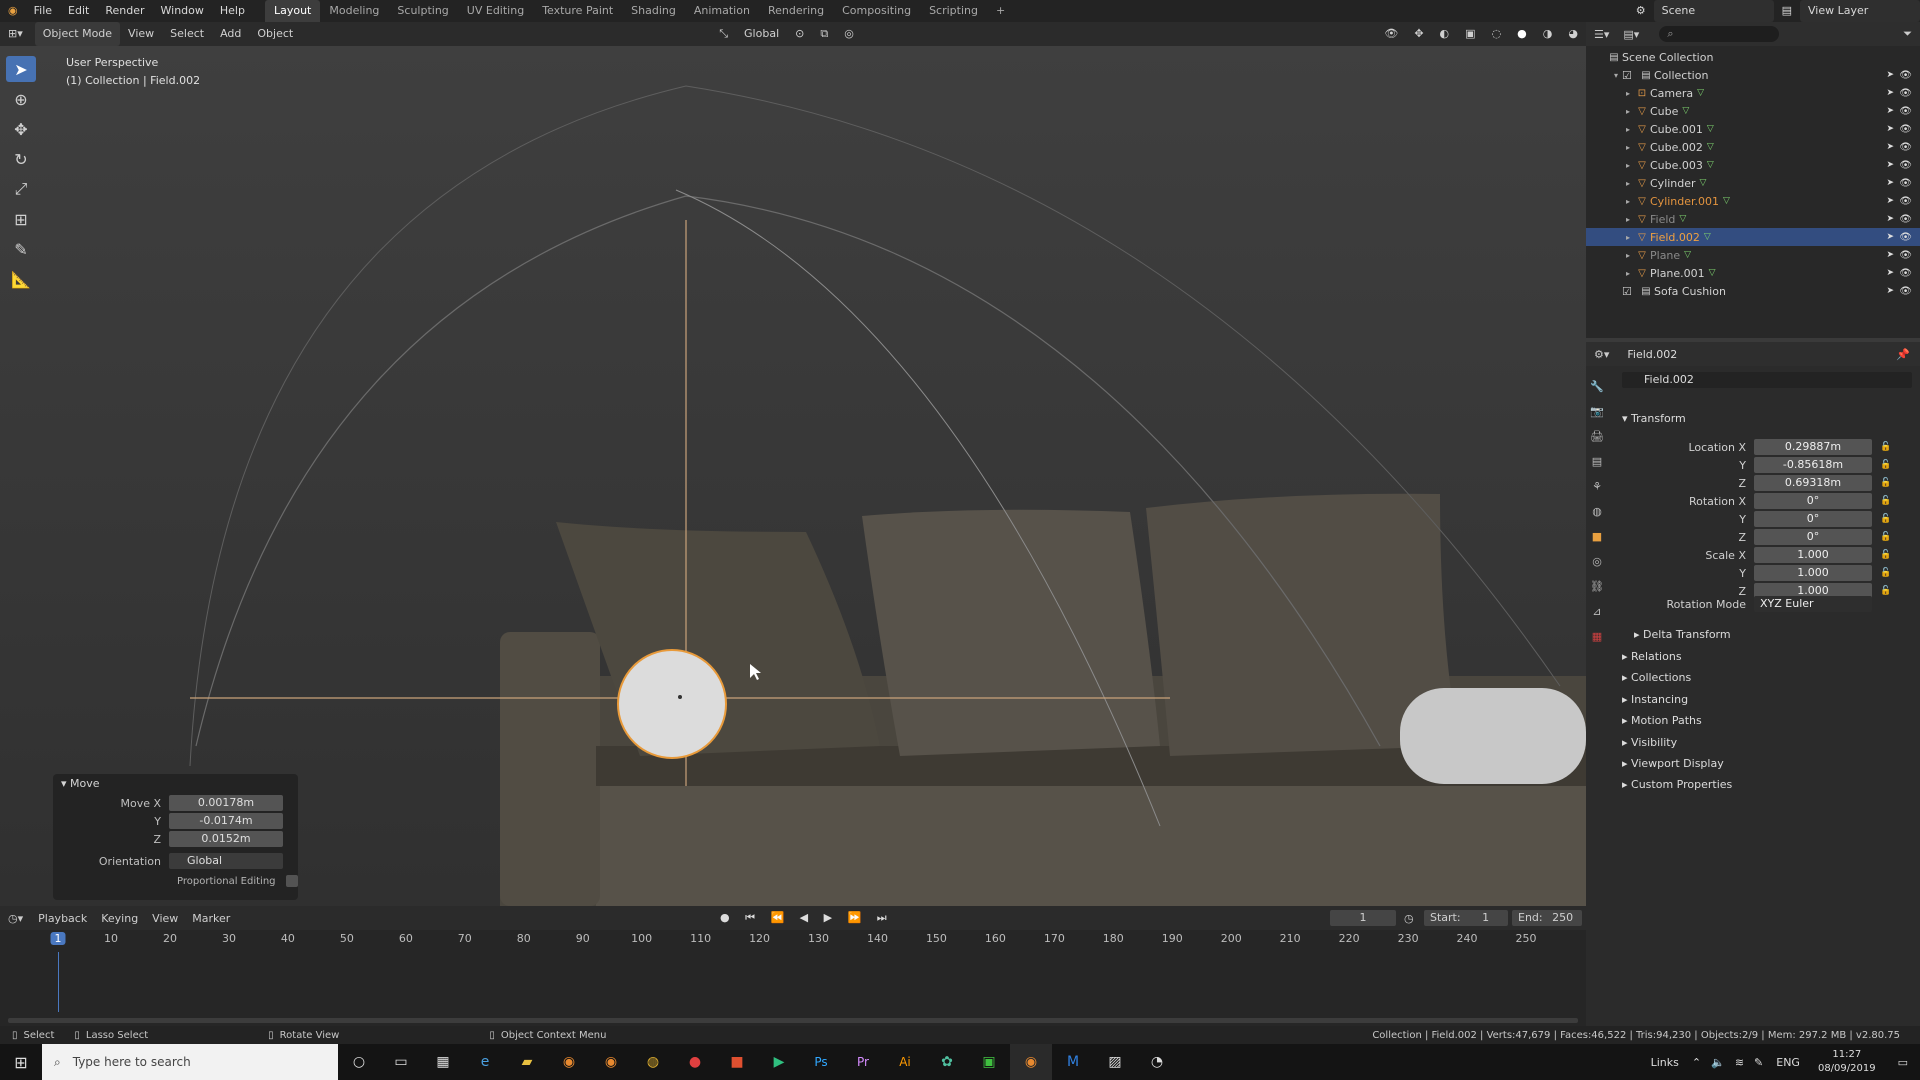 The width and height of the screenshot is (1920, 1080). Describe the element at coordinates (1547, 918) in the screenshot. I see `end-frame-field: End: 250` at that location.